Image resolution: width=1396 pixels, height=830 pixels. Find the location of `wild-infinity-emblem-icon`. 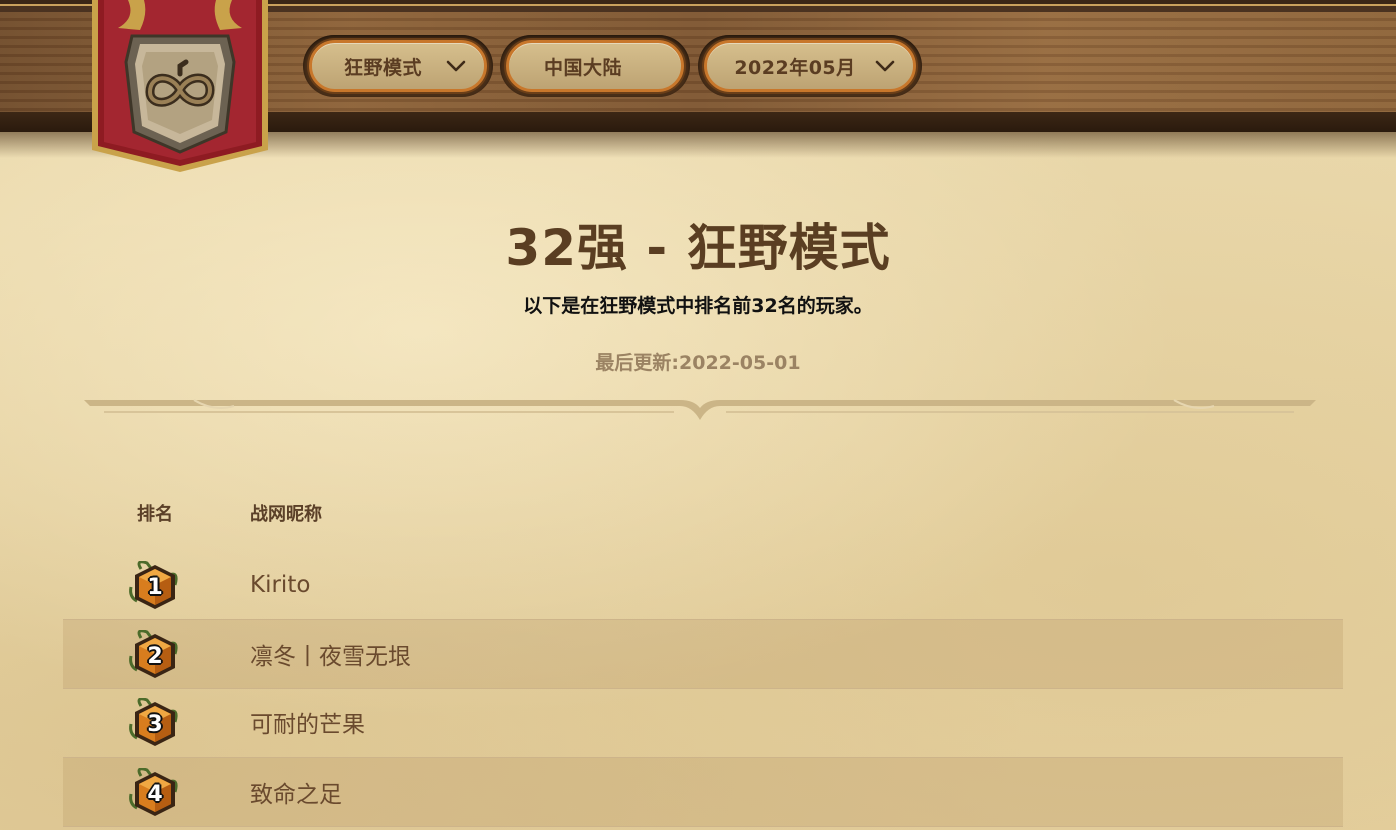

wild-infinity-emblem-icon is located at coordinates (180, 86).